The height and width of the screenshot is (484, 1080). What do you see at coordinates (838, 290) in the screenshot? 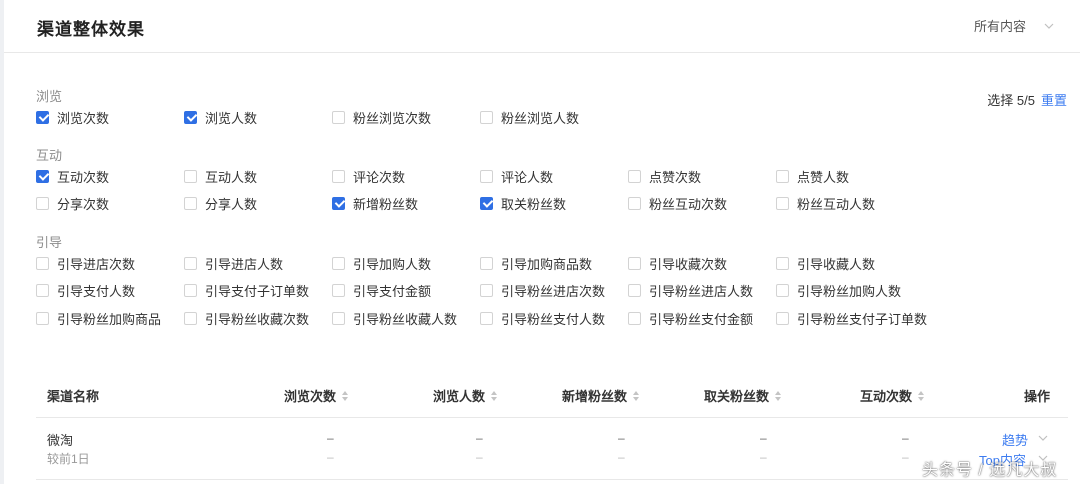
I see `metric-checkbox: 引导粉丝加购人数` at bounding box center [838, 290].